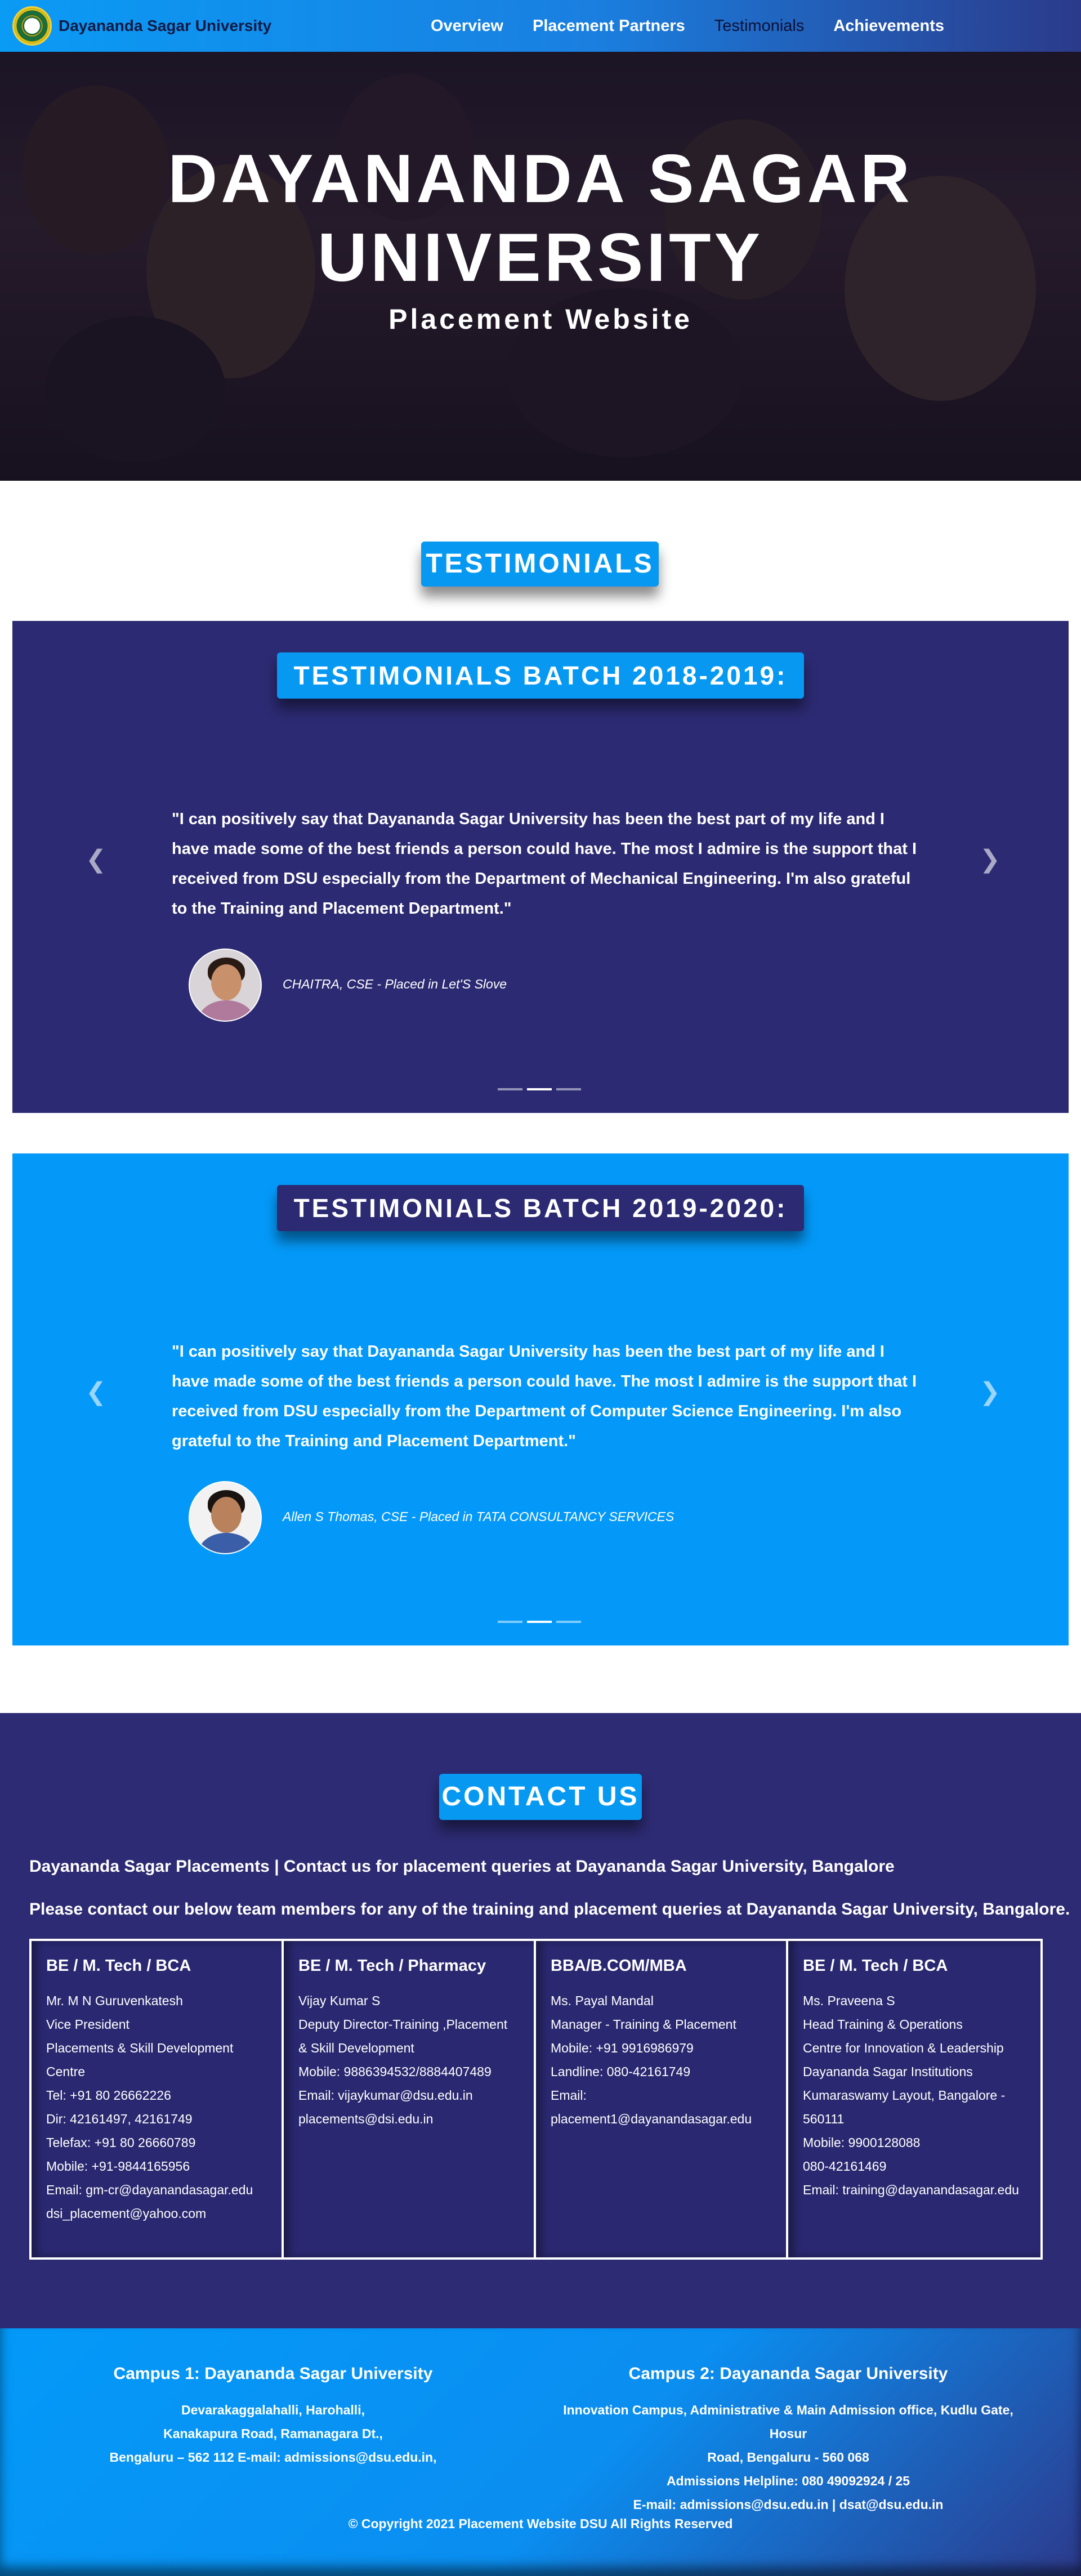 This screenshot has height=2576, width=1081. Describe the element at coordinates (540, 257) in the screenshot. I see `hero-title-line2: UNIVERSITY` at that location.